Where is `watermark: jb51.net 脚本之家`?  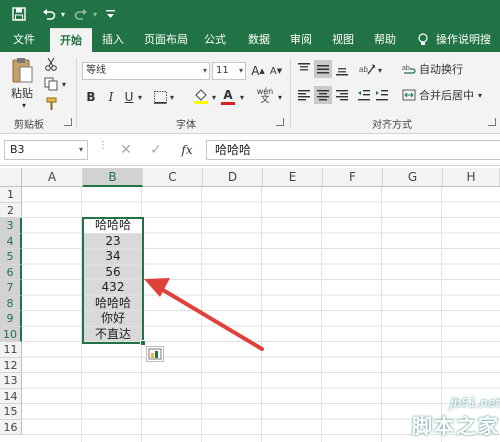
watermark: jb51.net 脚本之家 is located at coordinates (456, 417).